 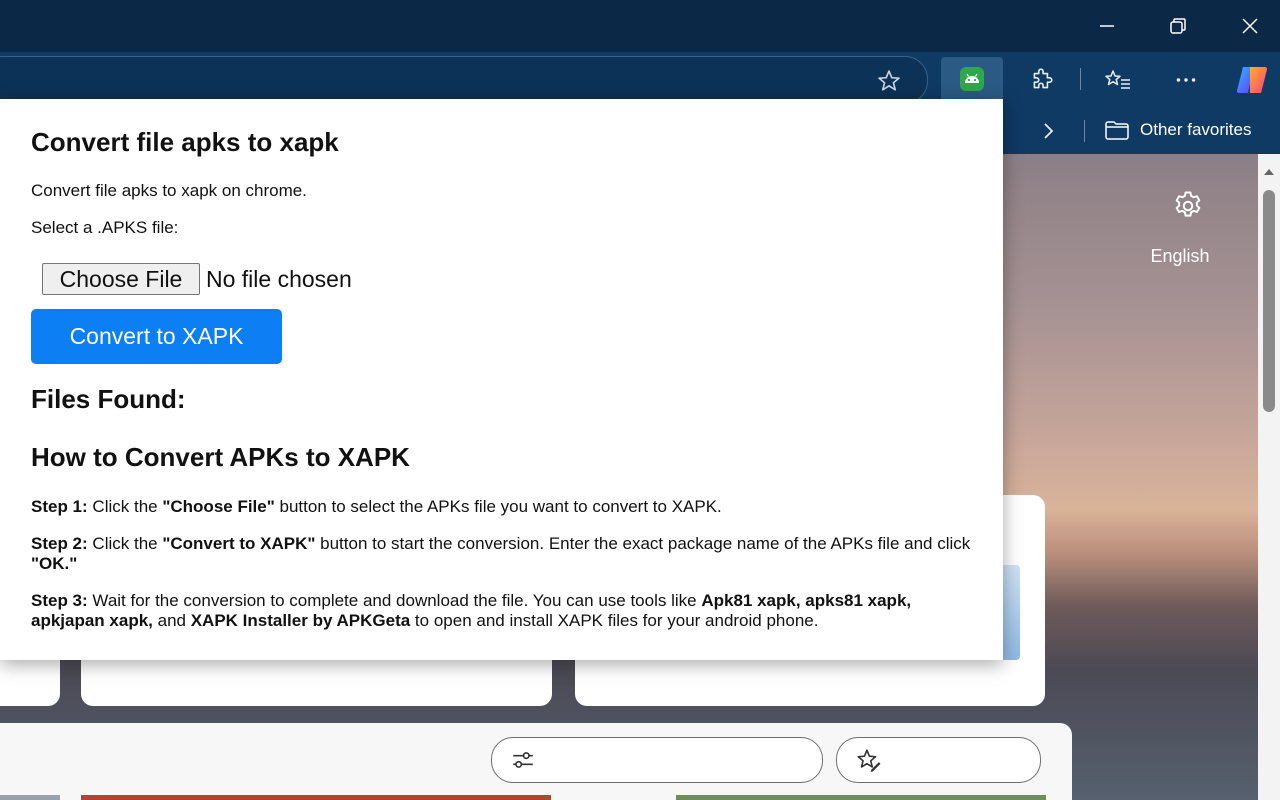 I want to click on how-to-heading: How to Convert APKs to XAPK, so click(x=220, y=457).